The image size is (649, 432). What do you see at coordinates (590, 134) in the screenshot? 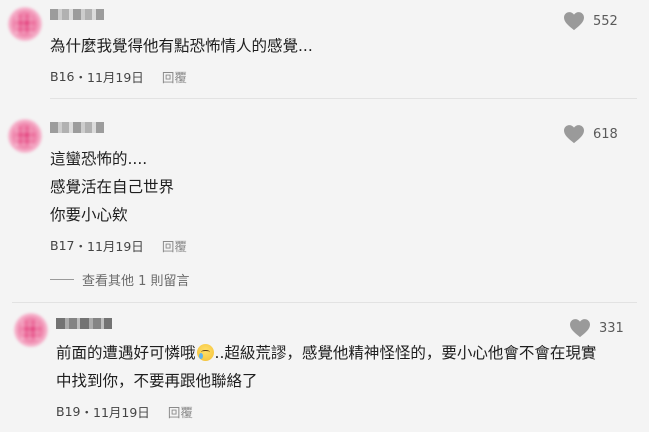
I see `like-button: 618` at bounding box center [590, 134].